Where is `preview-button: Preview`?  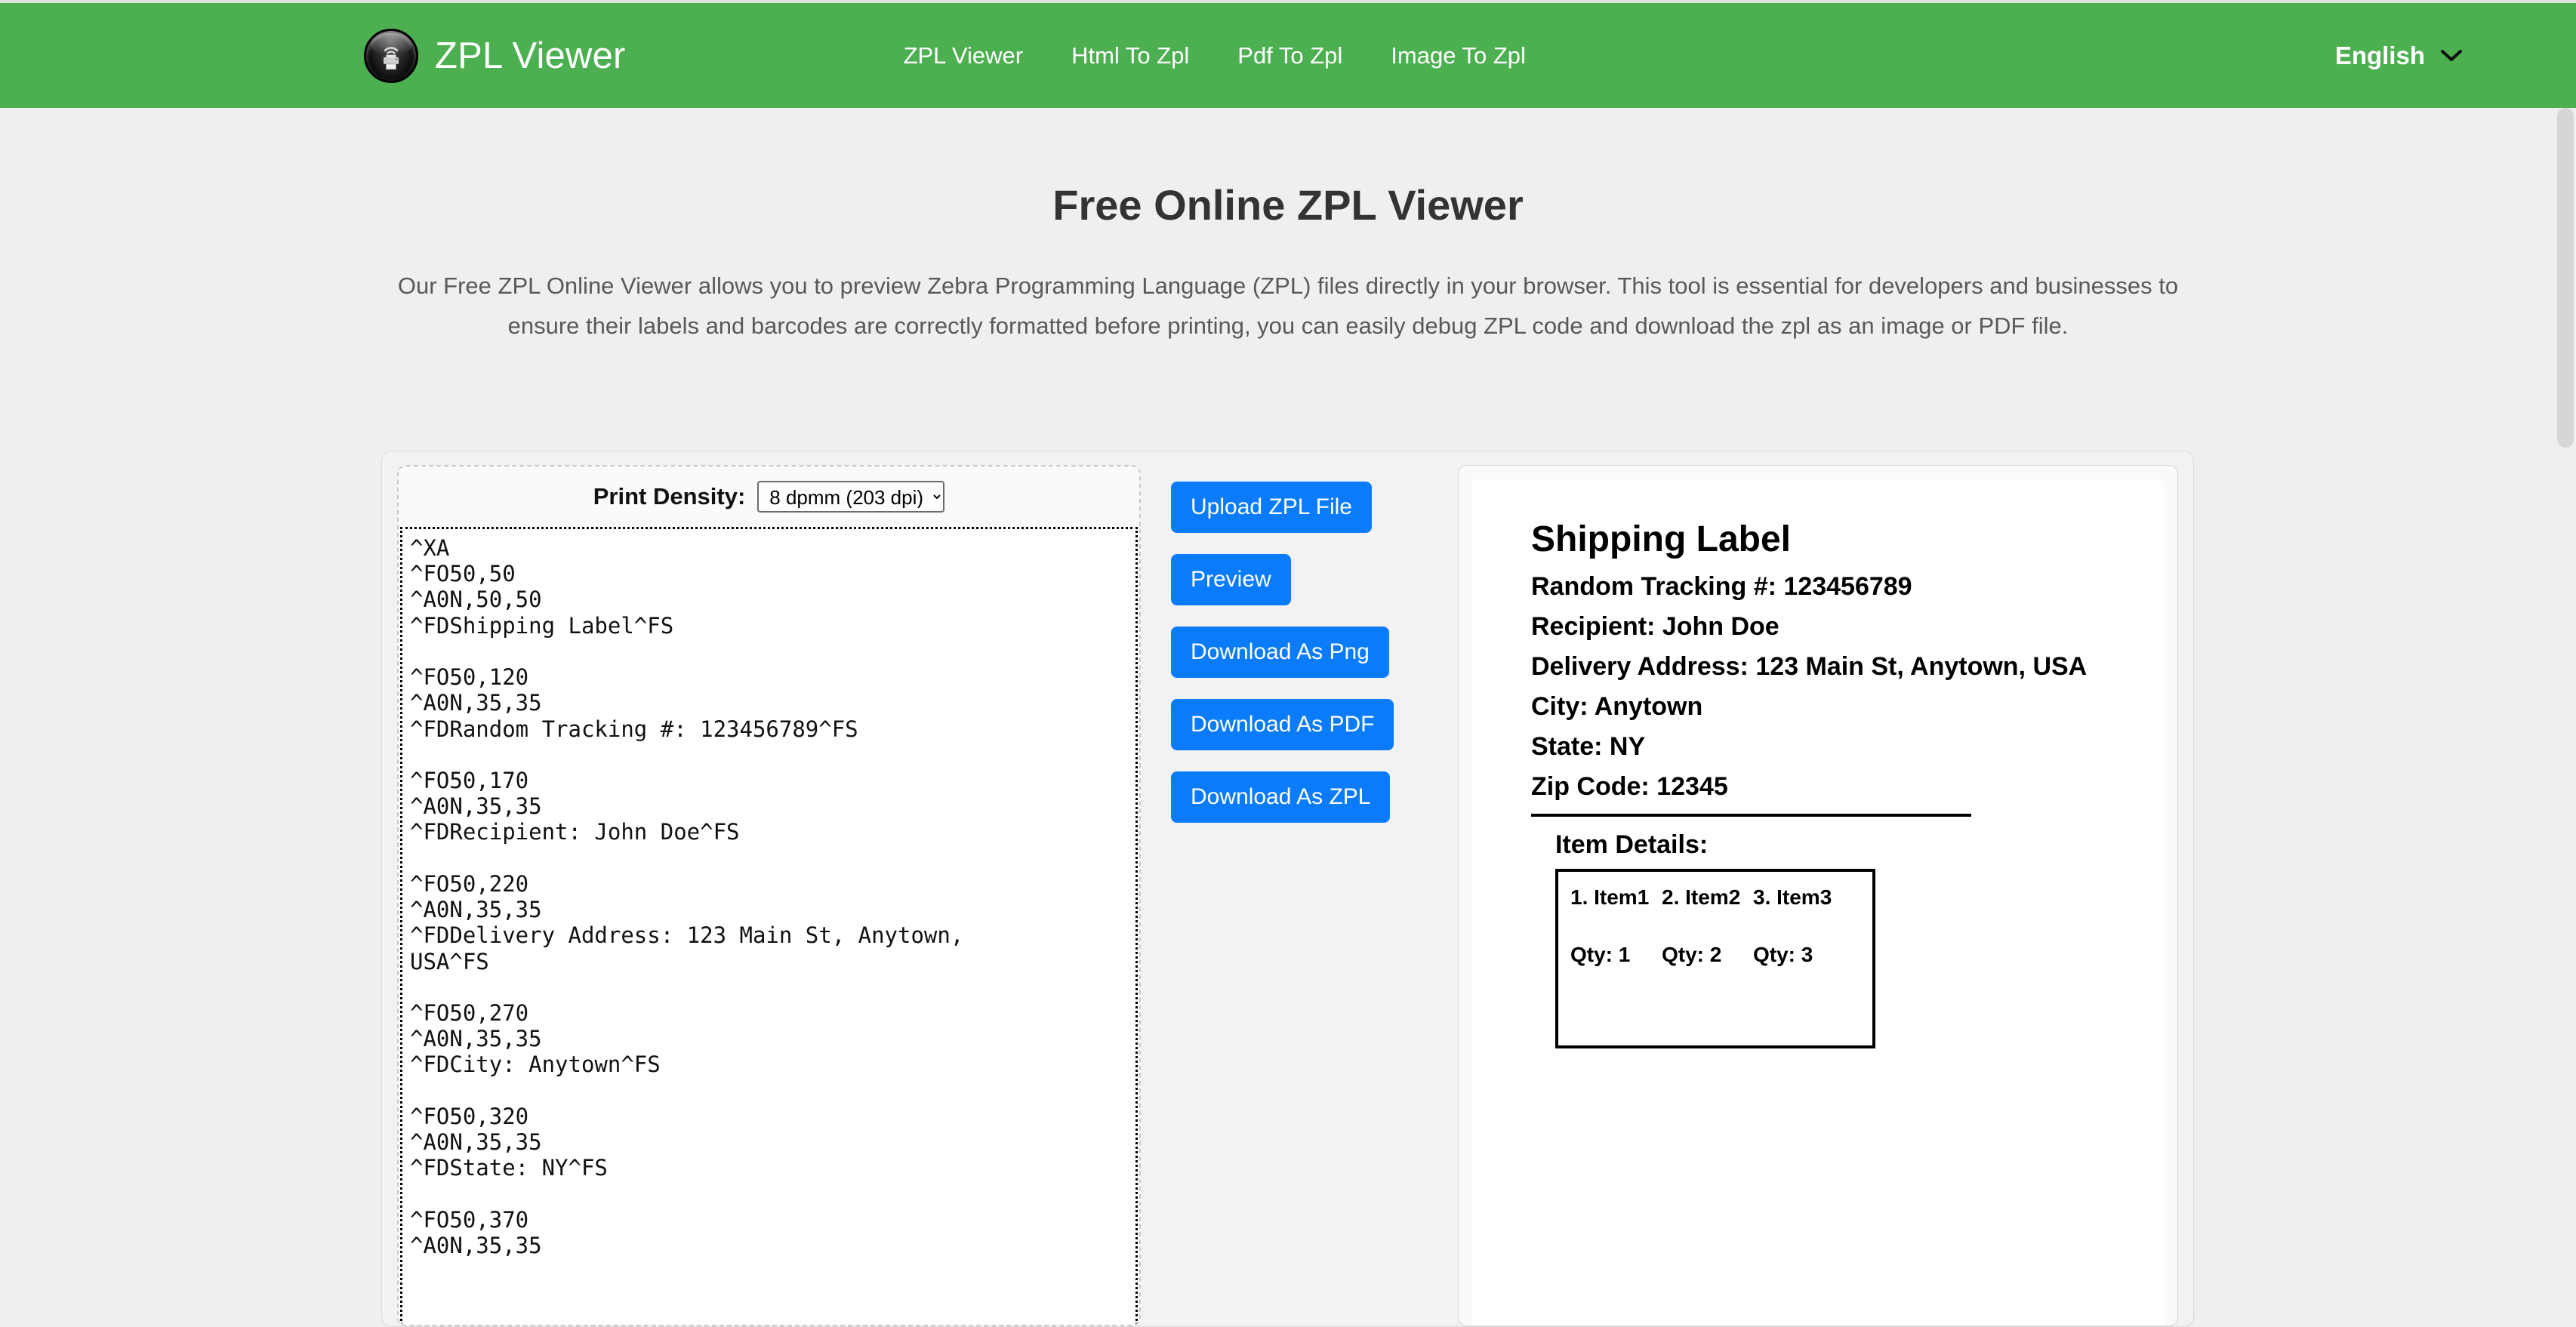 preview-button: Preview is located at coordinates (1231, 579).